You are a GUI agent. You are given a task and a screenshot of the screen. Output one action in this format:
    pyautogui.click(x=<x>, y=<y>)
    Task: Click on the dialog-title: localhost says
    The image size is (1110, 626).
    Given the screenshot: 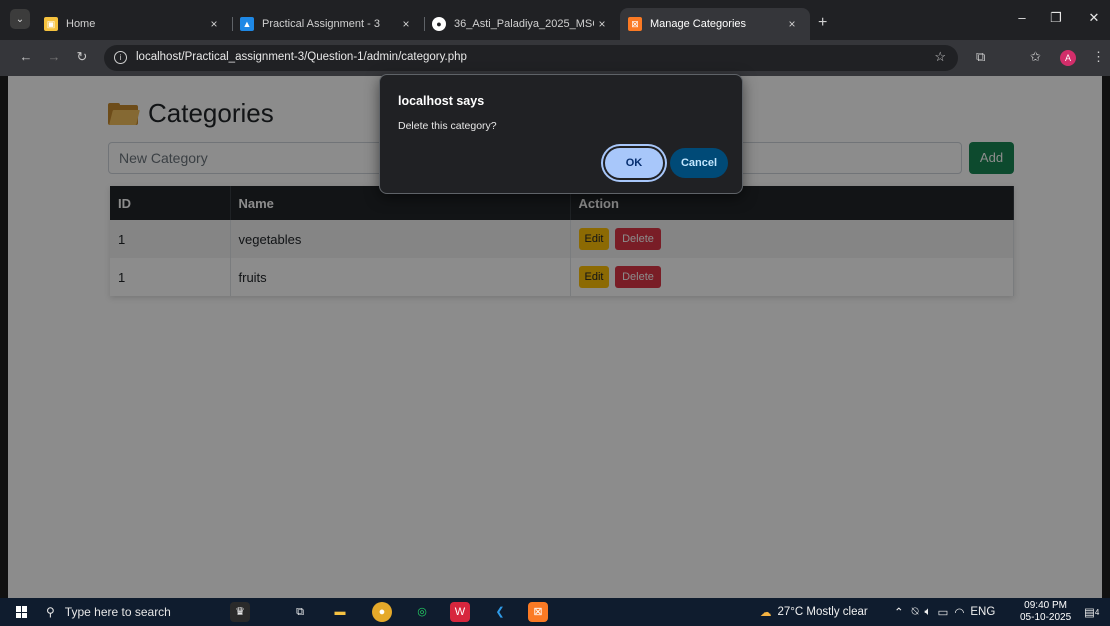 What is the action you would take?
    pyautogui.click(x=441, y=101)
    